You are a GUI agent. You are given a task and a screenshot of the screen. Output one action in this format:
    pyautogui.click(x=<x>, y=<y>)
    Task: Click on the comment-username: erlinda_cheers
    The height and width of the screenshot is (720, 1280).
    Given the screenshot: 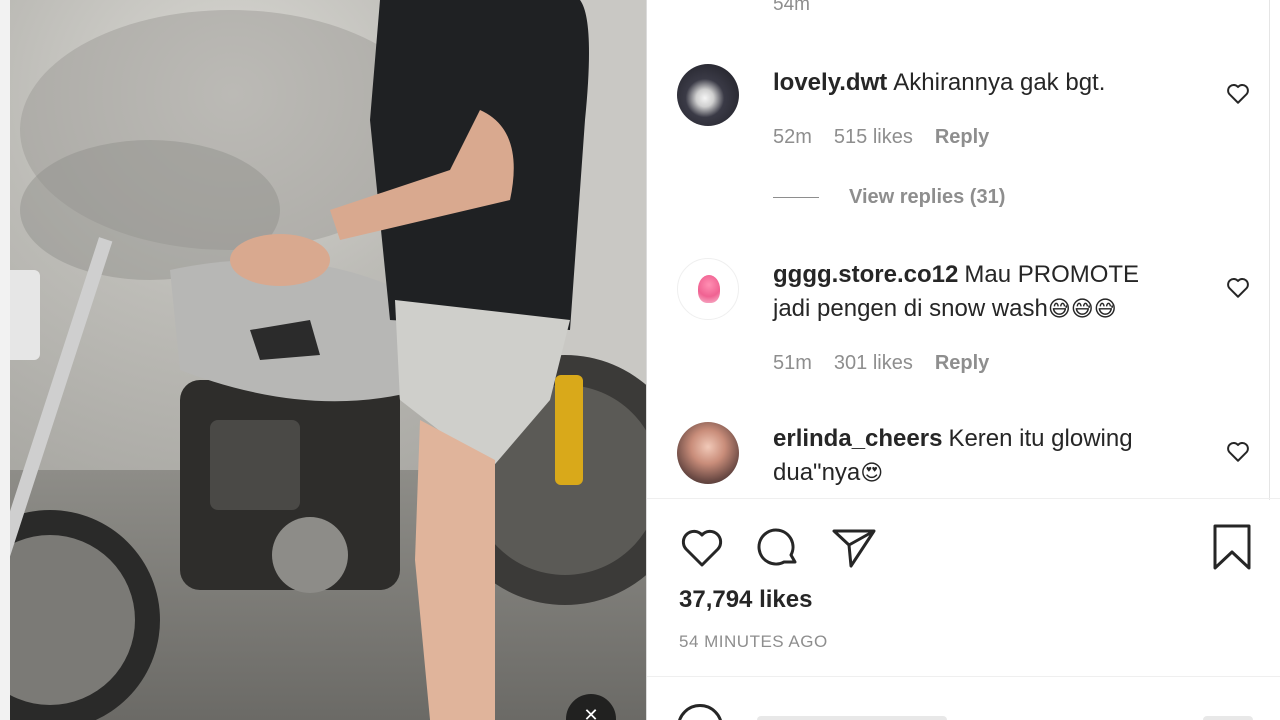 What is the action you would take?
    pyautogui.click(x=857, y=438)
    